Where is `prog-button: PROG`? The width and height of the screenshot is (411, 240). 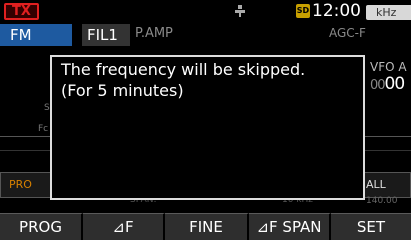 prog-button: PROG is located at coordinates (41, 226).